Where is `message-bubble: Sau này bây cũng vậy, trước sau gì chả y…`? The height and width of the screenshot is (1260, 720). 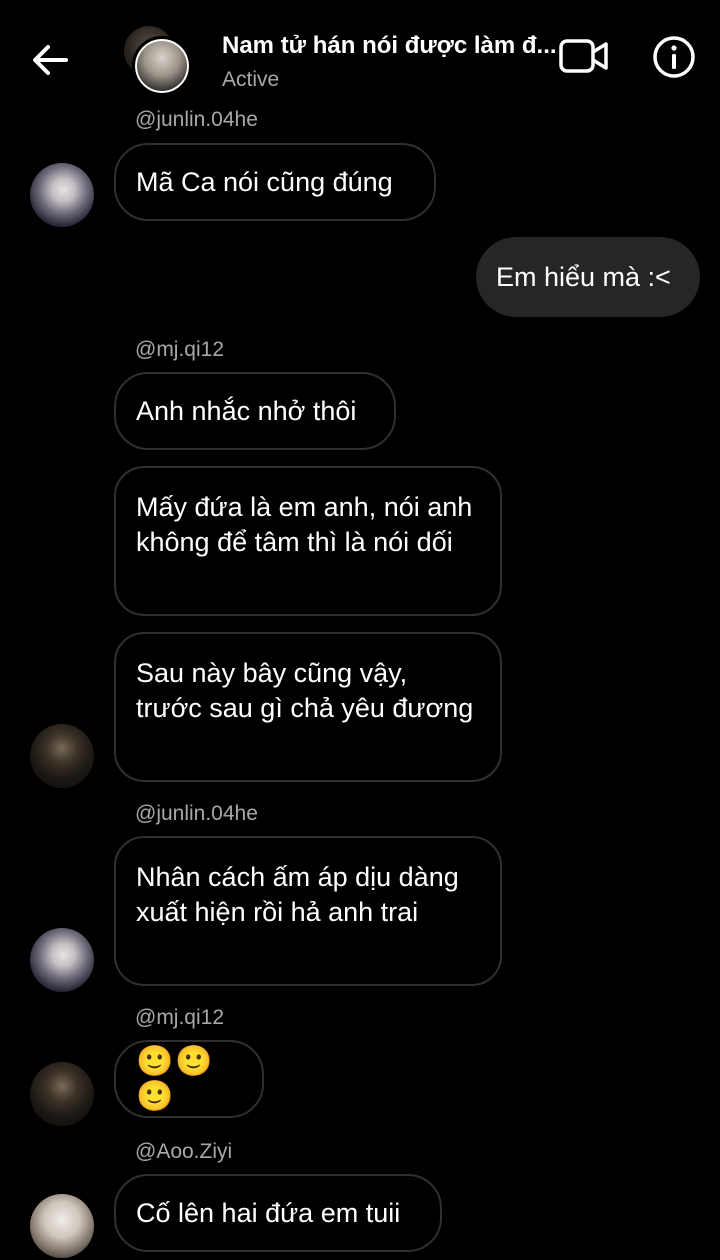
message-bubble: Sau này bây cũng vậy, trước sau gì chả y… is located at coordinates (308, 707).